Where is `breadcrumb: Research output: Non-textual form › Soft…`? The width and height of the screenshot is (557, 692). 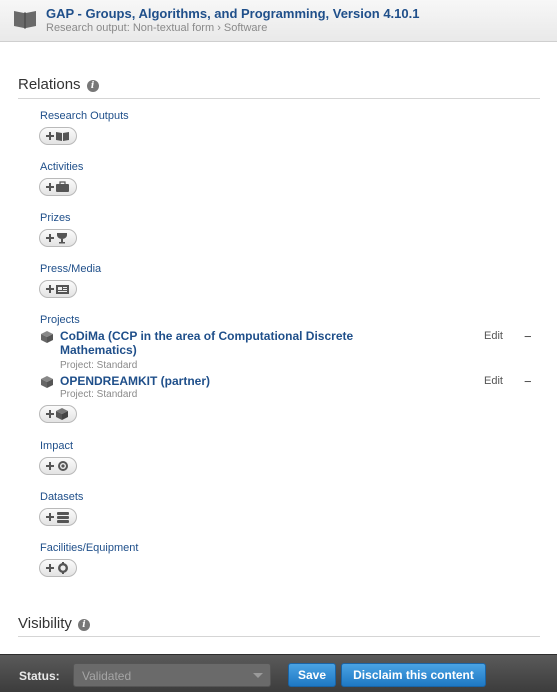 breadcrumb: Research output: Non-textual form › Soft… is located at coordinates (157, 28).